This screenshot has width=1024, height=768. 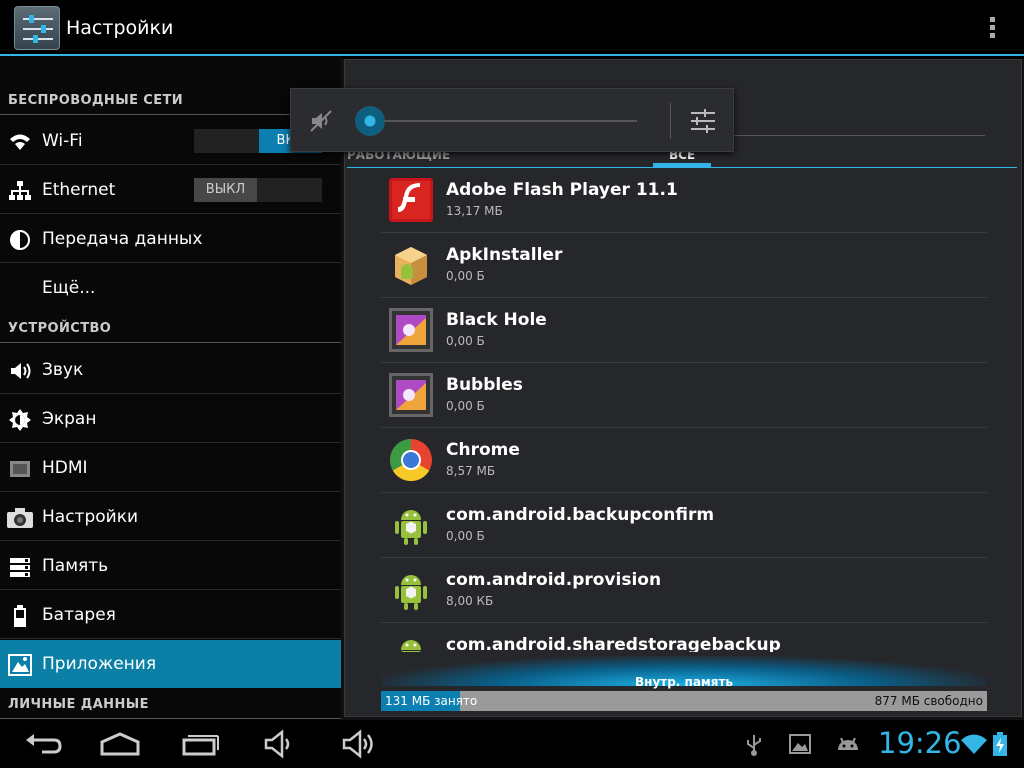 What do you see at coordinates (170, 615) in the screenshot?
I see `settings-item-battery: Батарея` at bounding box center [170, 615].